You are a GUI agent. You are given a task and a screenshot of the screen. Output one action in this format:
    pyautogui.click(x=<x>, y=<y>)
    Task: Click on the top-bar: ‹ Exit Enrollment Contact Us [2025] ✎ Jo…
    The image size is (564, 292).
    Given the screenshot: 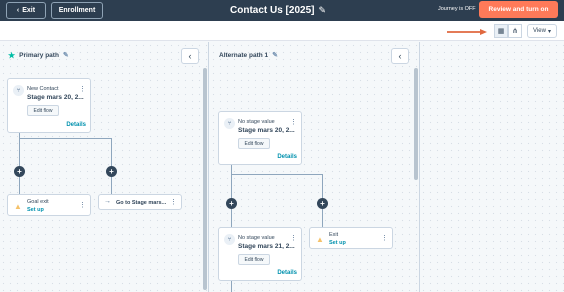 What is the action you would take?
    pyautogui.click(x=282, y=10)
    